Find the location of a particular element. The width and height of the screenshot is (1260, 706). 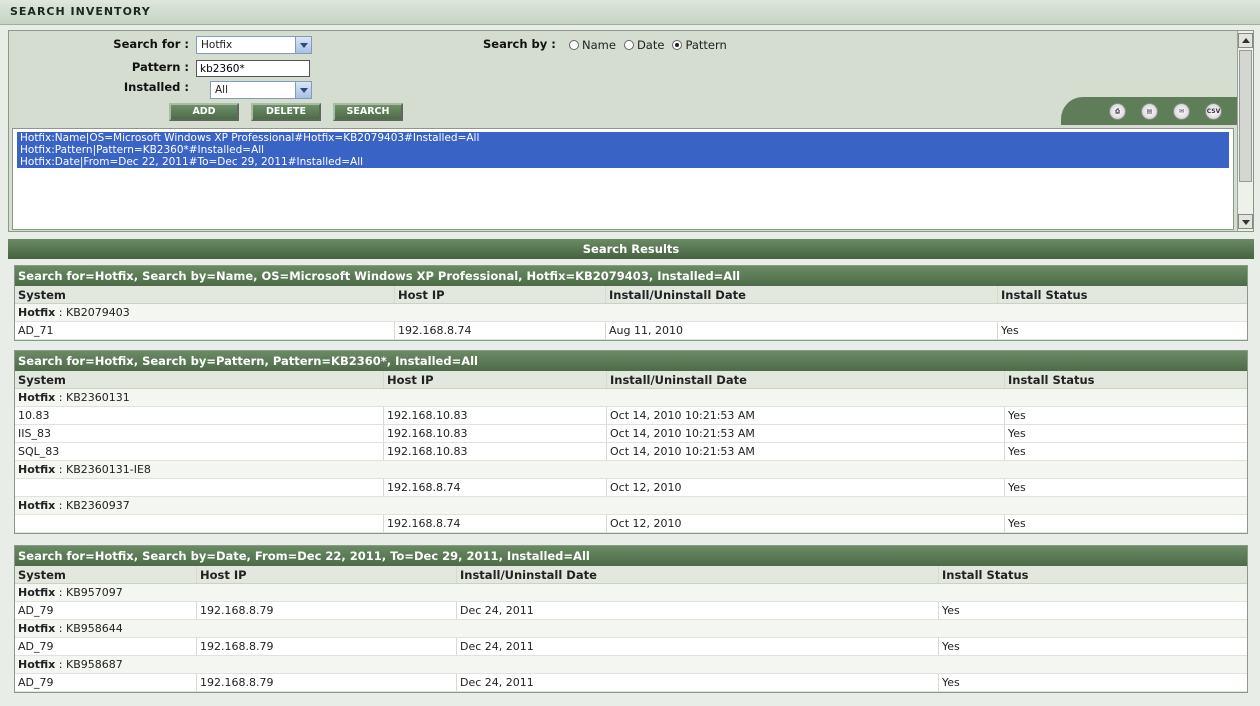

csv-icon: CSV is located at coordinates (1213, 111).